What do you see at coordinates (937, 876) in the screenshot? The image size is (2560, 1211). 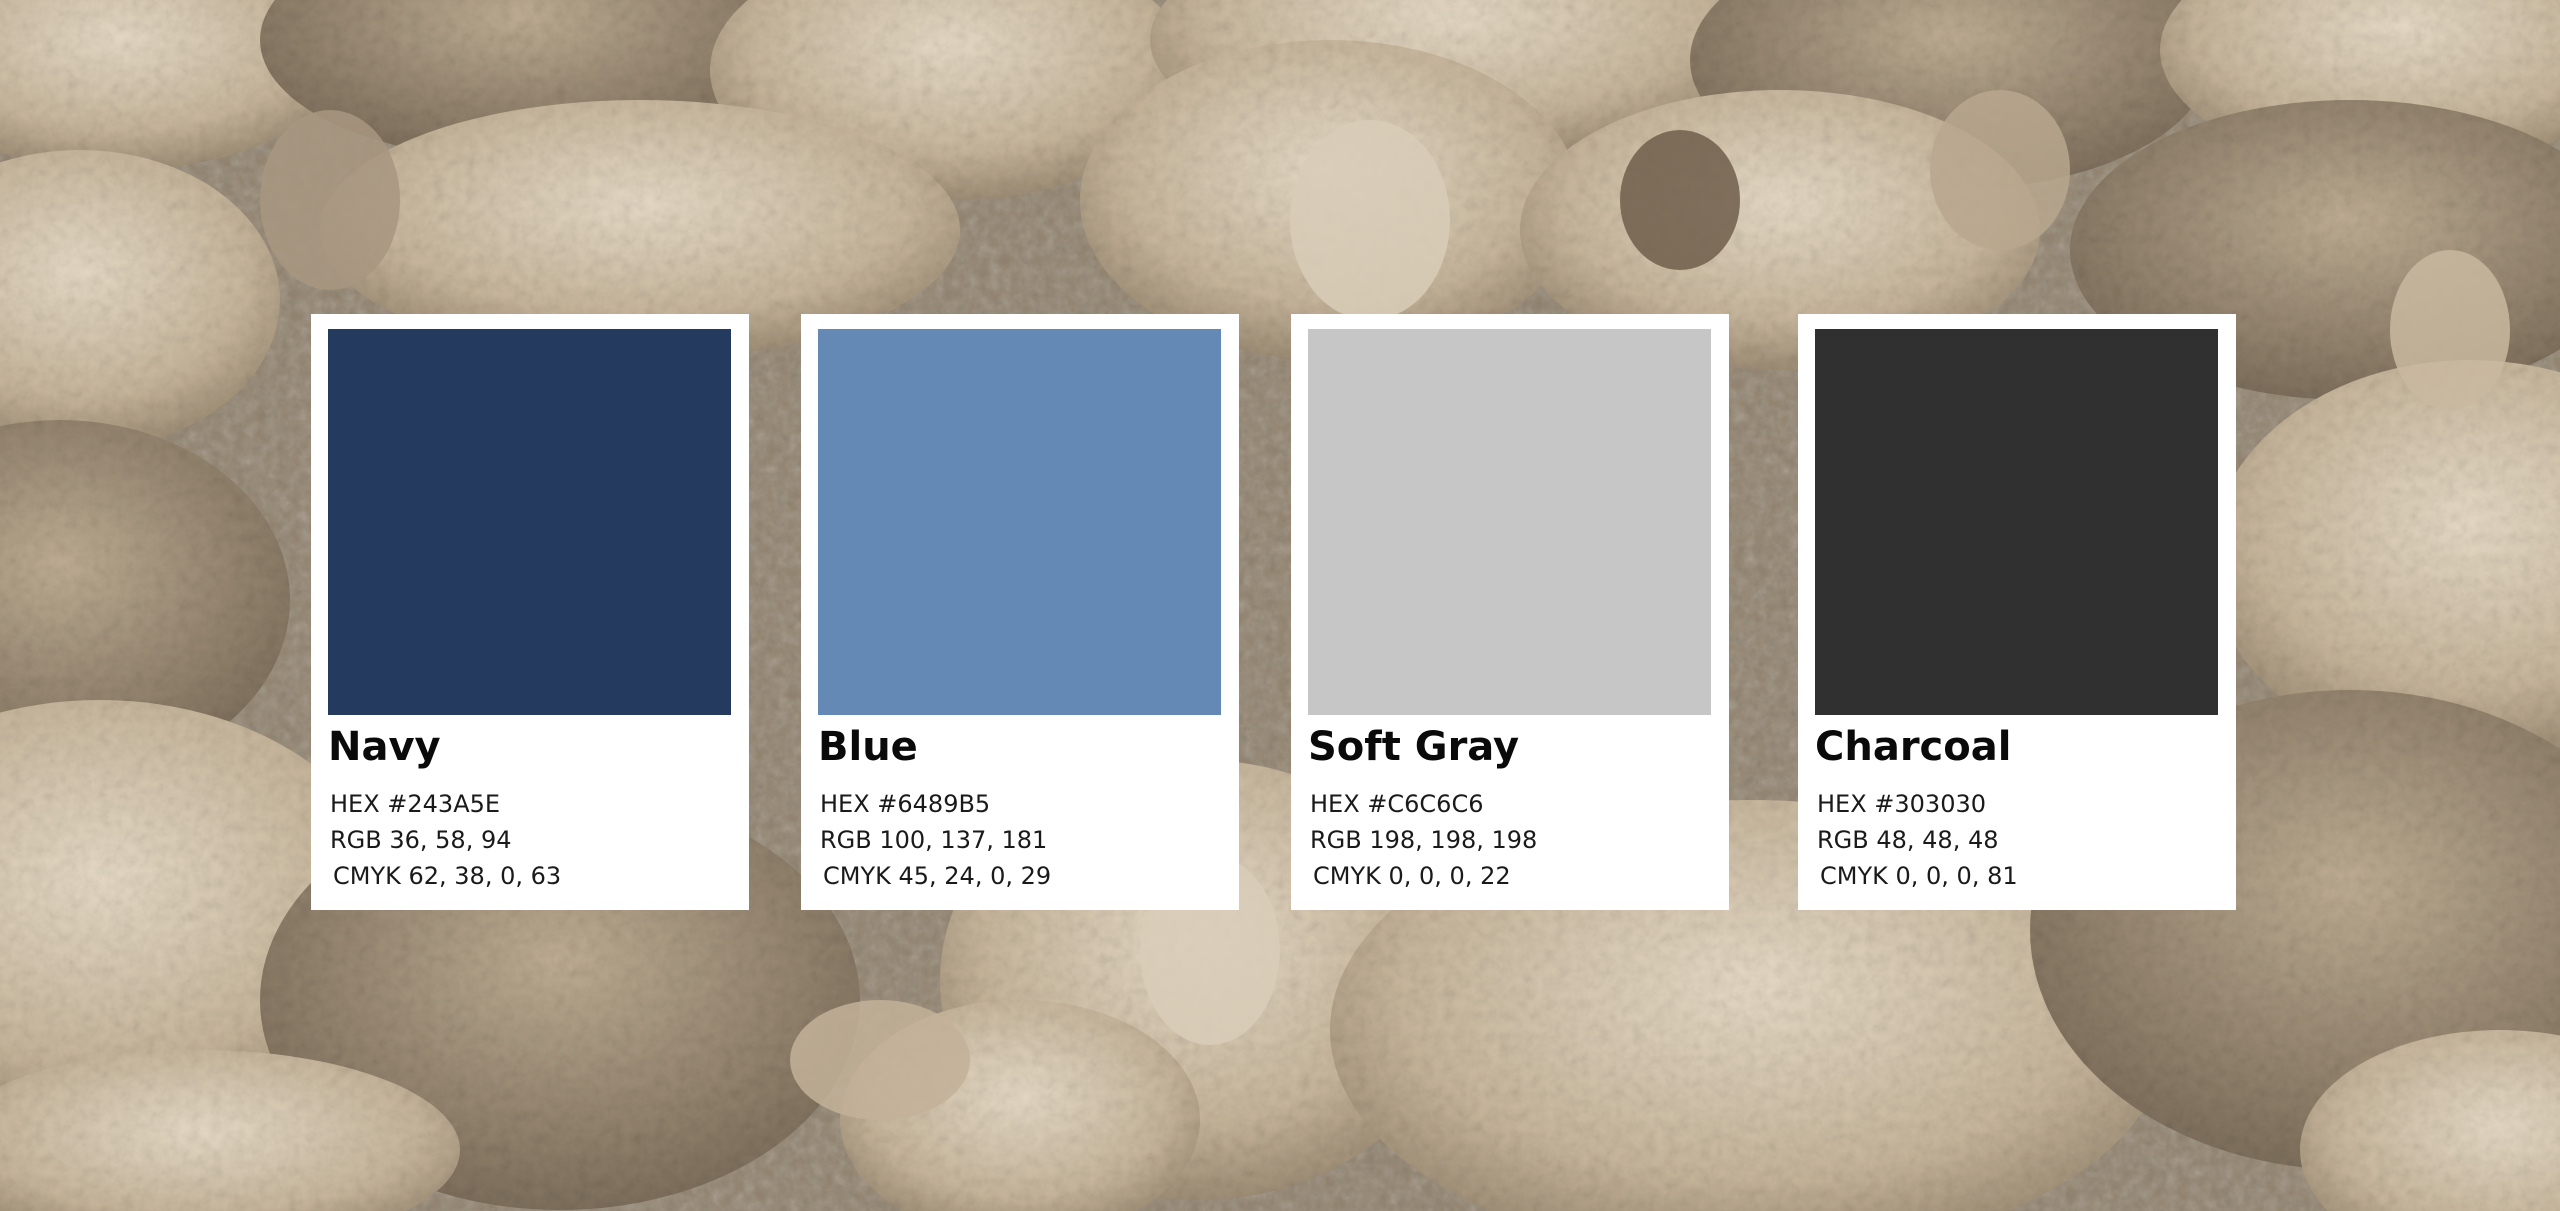 I see `cmyk-value: CMYK 45, 24, 0, 29` at bounding box center [937, 876].